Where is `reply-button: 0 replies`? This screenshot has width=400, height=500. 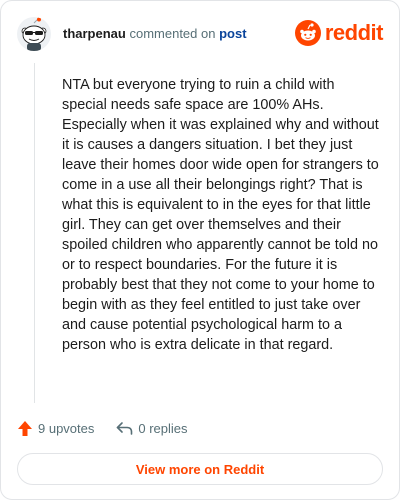 reply-button: 0 replies is located at coordinates (152, 428).